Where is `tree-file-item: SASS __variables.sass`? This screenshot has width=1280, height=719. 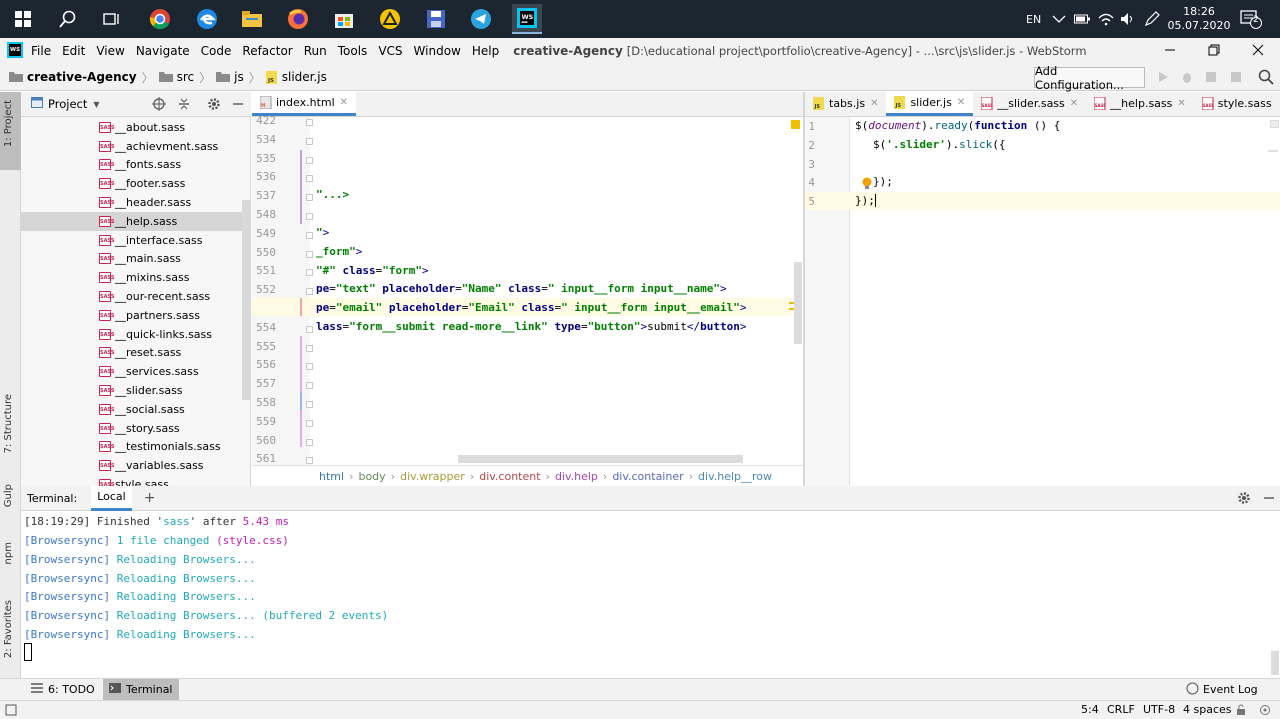
tree-file-item: SASS __variables.sass is located at coordinates (136, 465).